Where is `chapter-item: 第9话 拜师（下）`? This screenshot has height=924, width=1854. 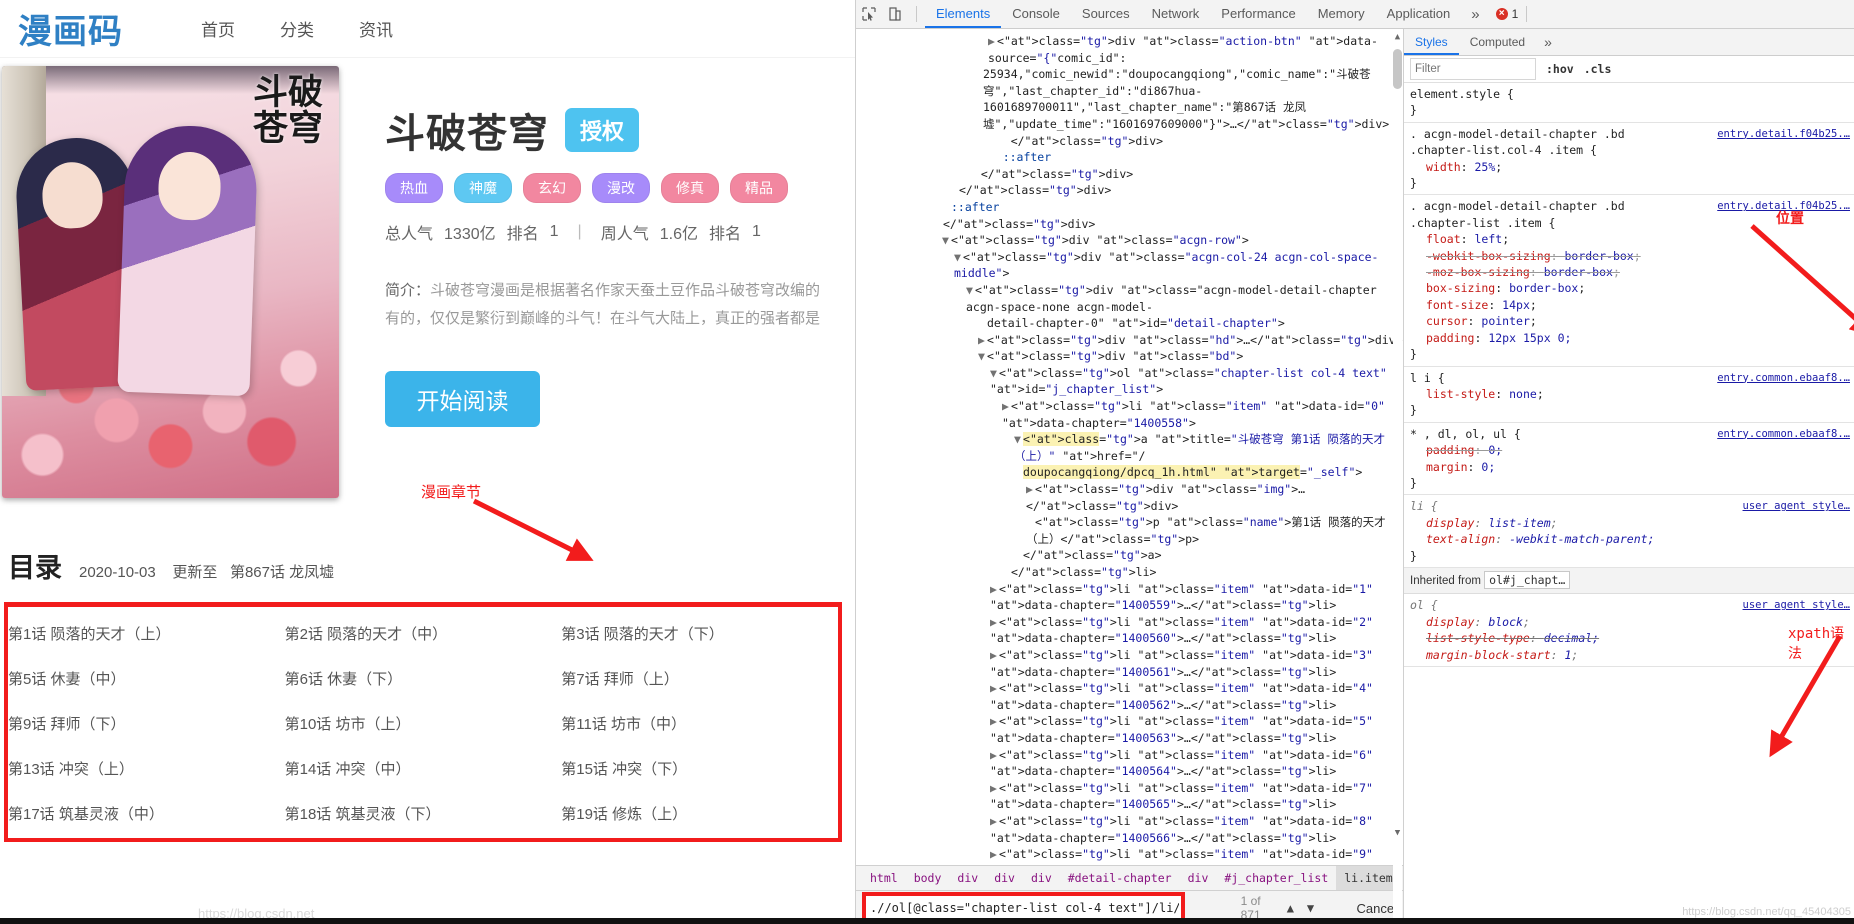 chapter-item: 第9话 拜师（下） is located at coordinates (146, 723).